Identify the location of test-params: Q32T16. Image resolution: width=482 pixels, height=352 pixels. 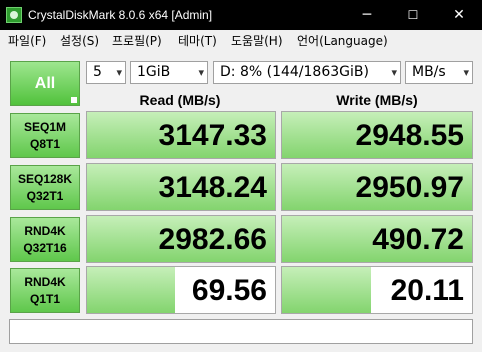
(45, 248).